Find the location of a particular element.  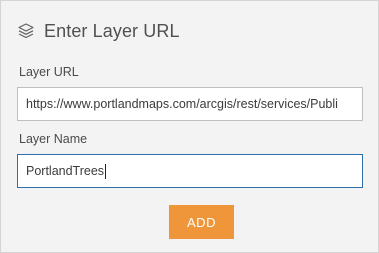

panel-header: Enter Layer URL is located at coordinates (98, 31).